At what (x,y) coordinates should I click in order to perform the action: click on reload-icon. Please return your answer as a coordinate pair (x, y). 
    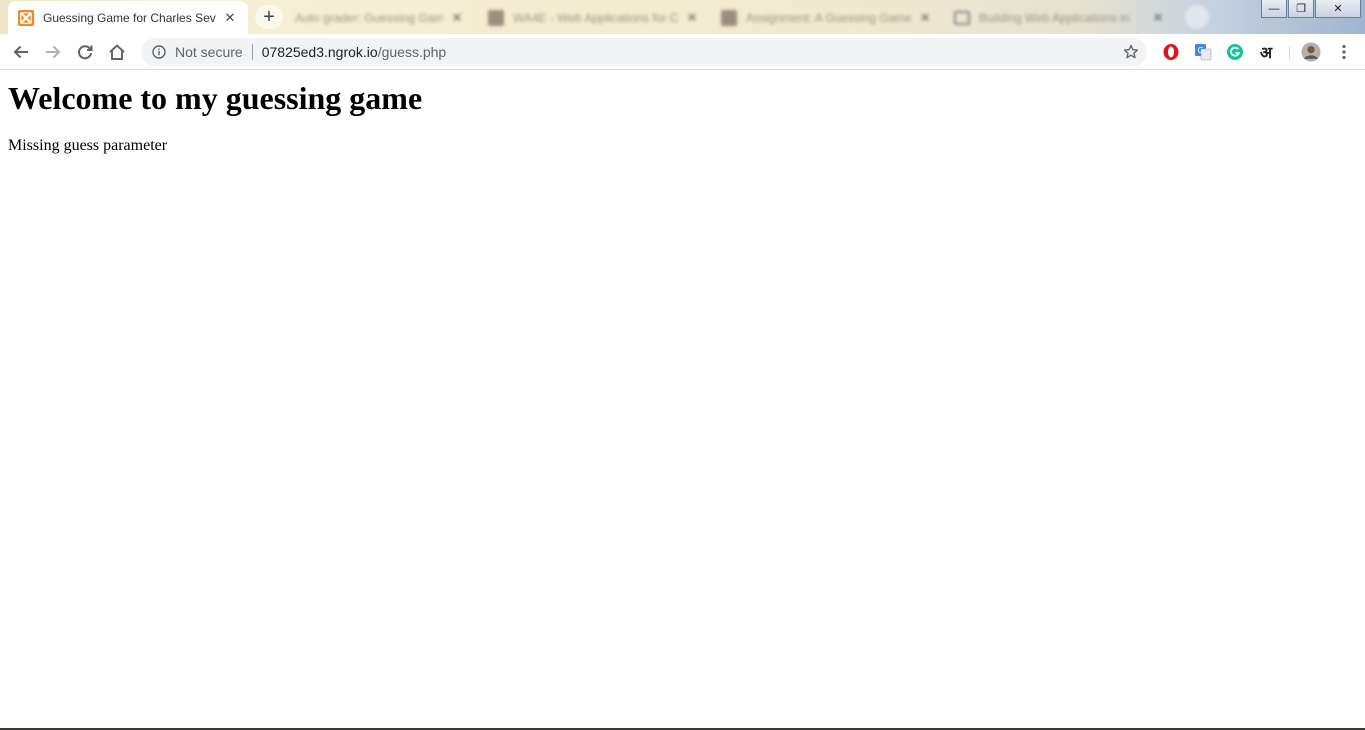
    Looking at the image, I should click on (85, 52).